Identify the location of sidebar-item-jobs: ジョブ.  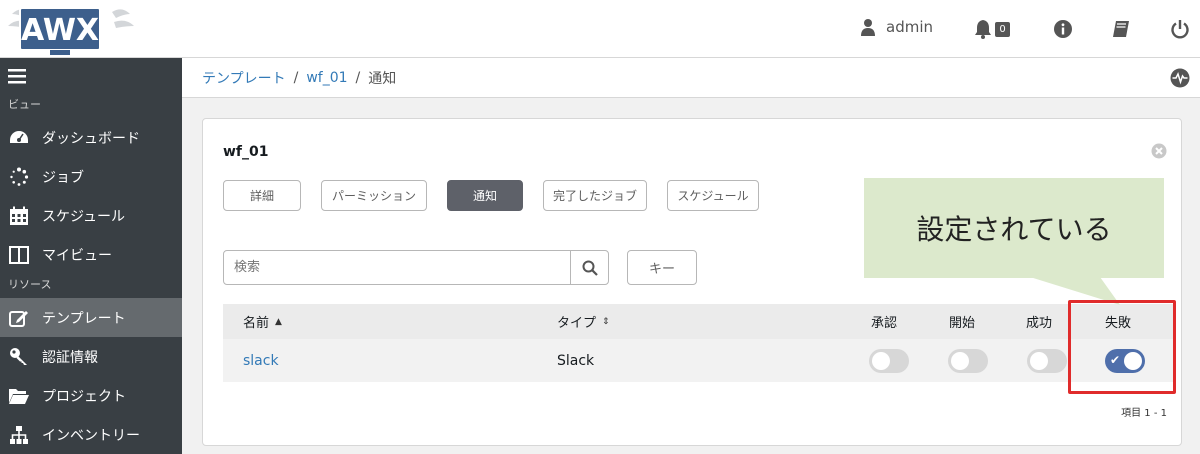
(91, 176).